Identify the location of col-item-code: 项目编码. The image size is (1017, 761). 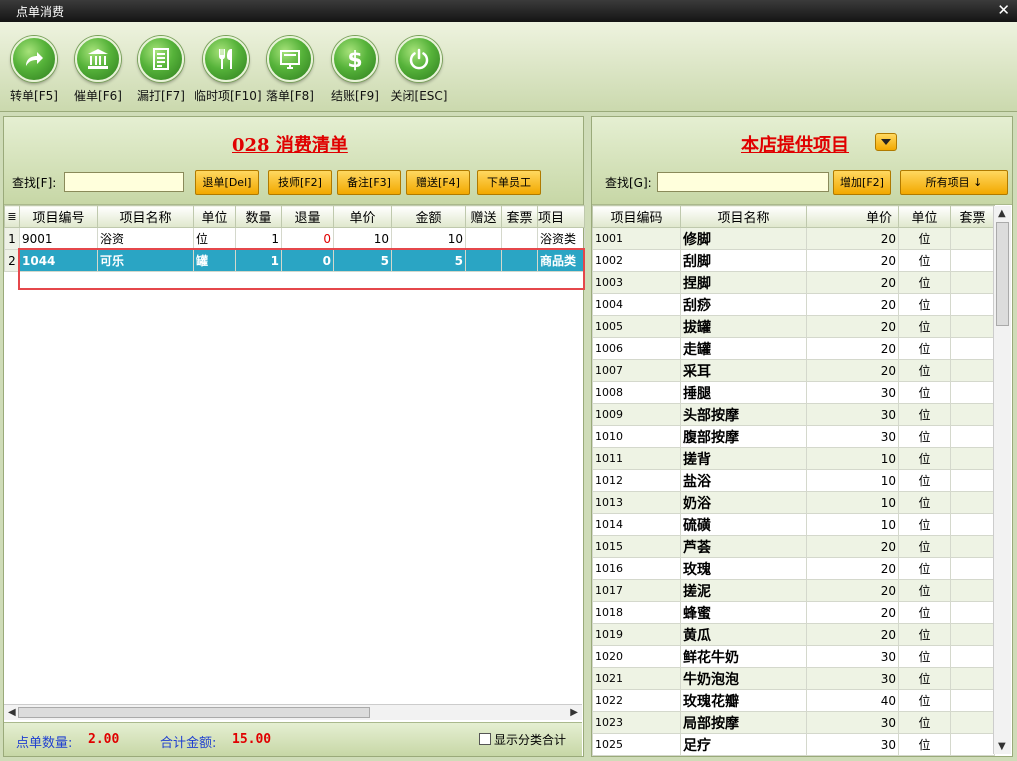
(636, 216).